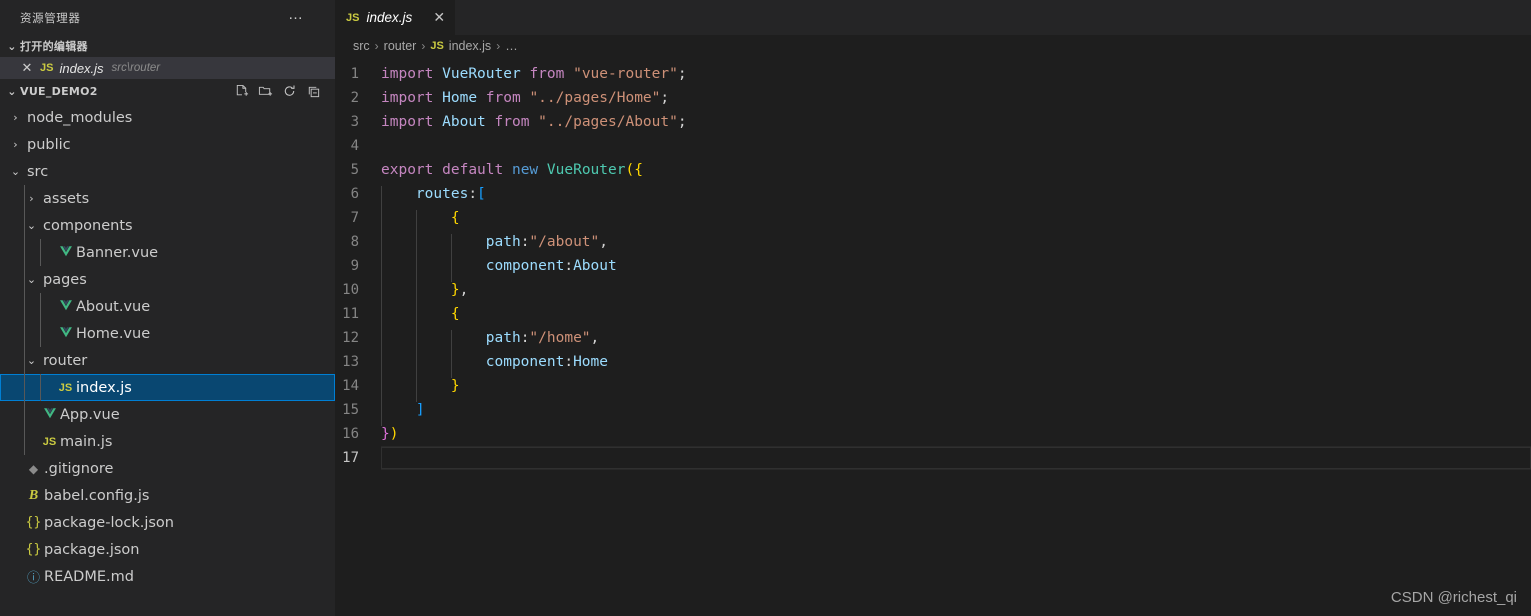 This screenshot has height=616, width=1531. What do you see at coordinates (289, 91) in the screenshot?
I see `refresh-icon` at bounding box center [289, 91].